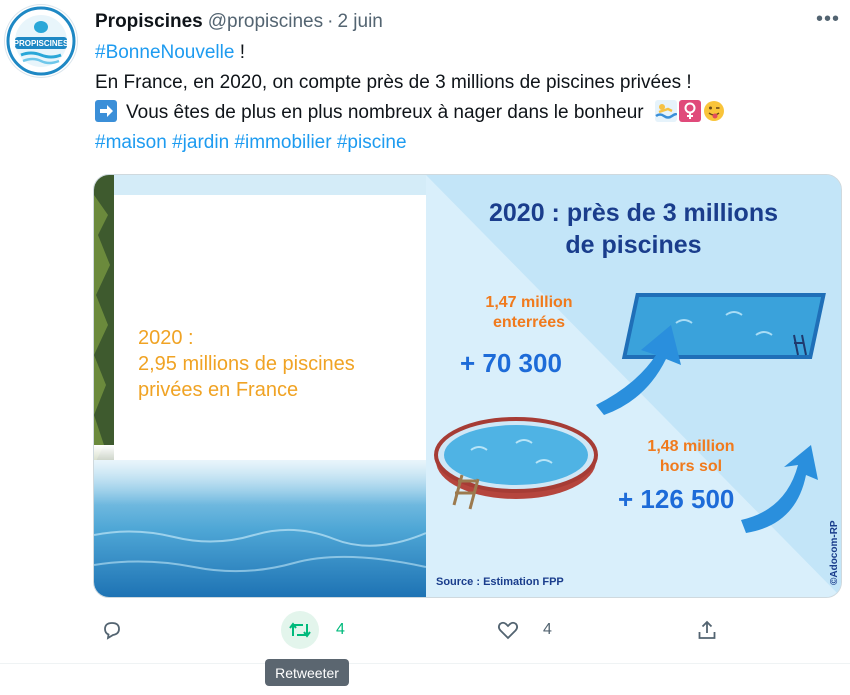 This screenshot has height=695, width=850. I want to click on arrow-right-icon, so click(106, 111).